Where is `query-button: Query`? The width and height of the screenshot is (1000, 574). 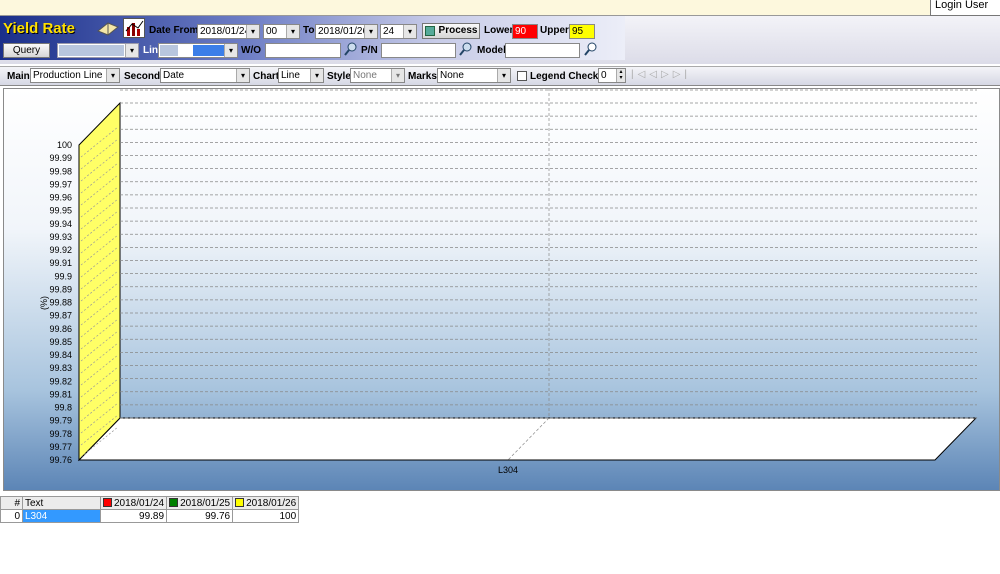
query-button: Query is located at coordinates (26, 50).